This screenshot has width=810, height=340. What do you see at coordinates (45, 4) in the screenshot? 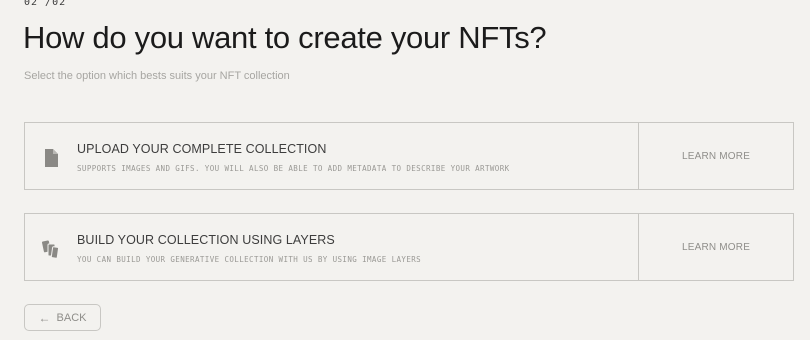
I see `step-indicator: 02 /02` at bounding box center [45, 4].